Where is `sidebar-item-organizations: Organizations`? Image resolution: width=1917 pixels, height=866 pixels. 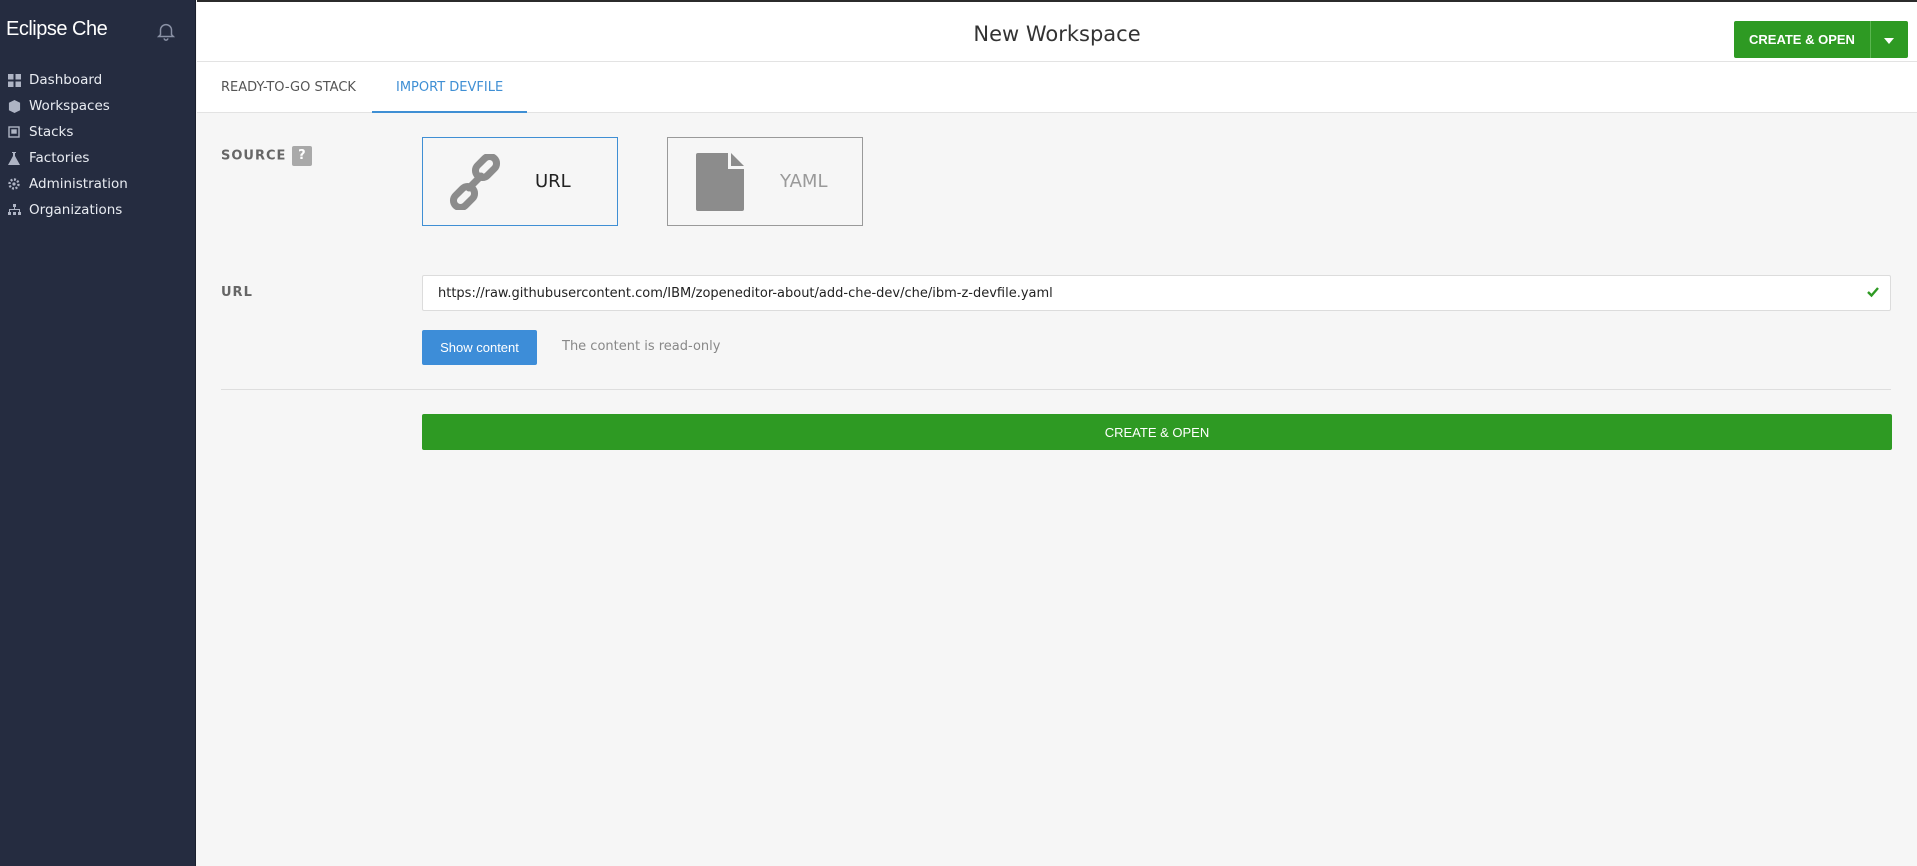 sidebar-item-organizations: Organizations is located at coordinates (98, 210).